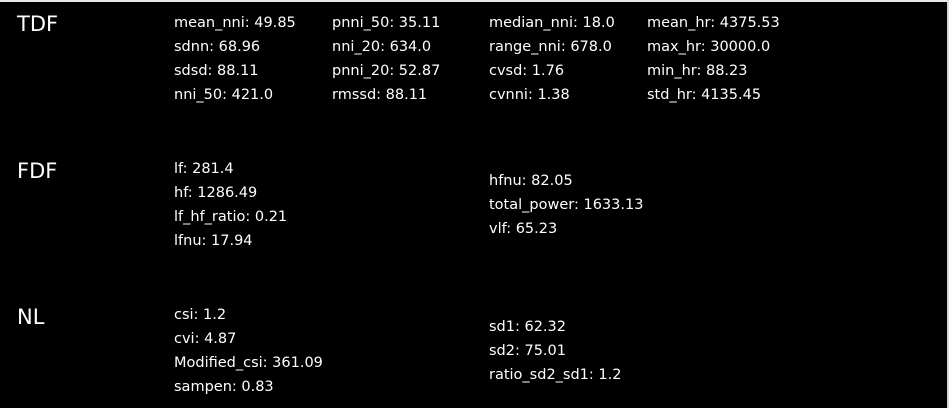  I want to click on metric-csi: csi: 1.2, so click(200, 315).